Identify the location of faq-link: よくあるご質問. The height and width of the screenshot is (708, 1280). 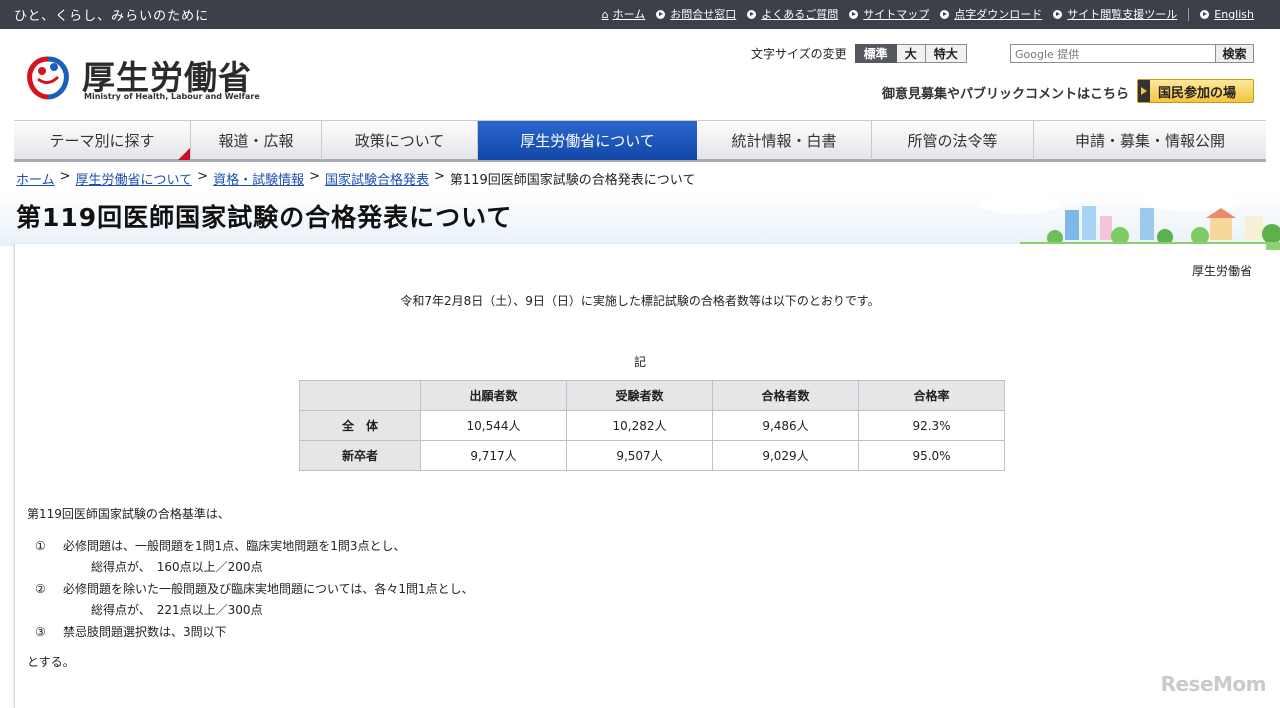
(792, 14).